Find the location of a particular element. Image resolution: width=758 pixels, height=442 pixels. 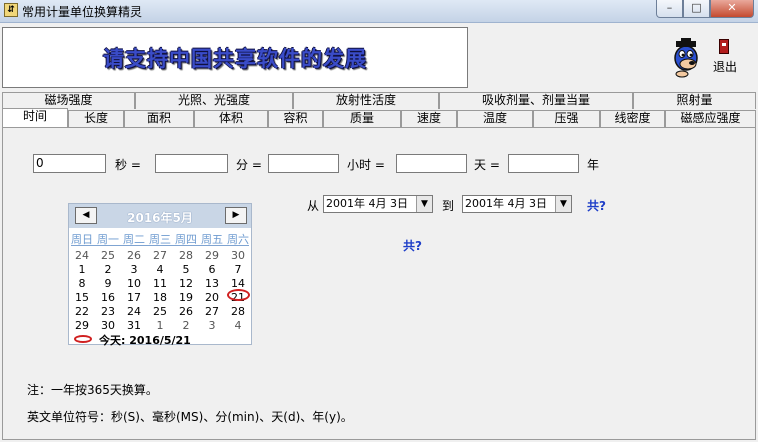

calendar-day: 11 is located at coordinates (160, 283).